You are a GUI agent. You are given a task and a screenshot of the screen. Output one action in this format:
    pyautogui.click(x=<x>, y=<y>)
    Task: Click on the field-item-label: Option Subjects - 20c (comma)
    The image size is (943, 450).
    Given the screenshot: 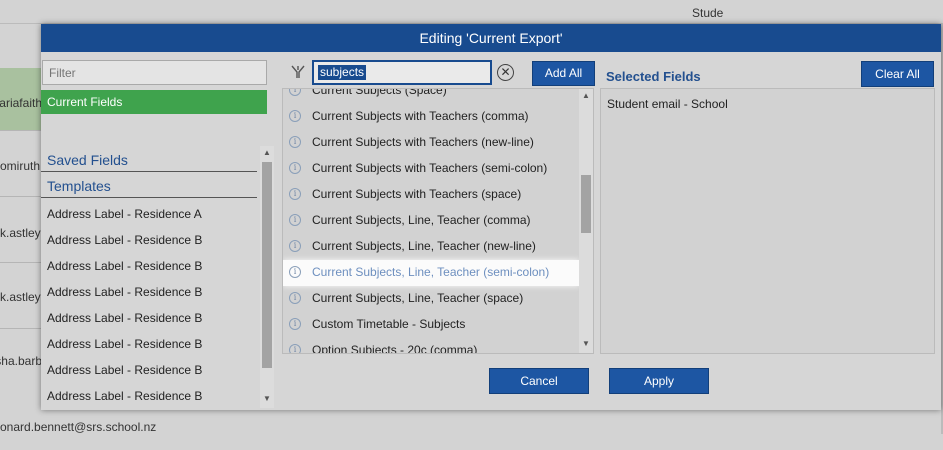 What is the action you would take?
    pyautogui.click(x=395, y=348)
    